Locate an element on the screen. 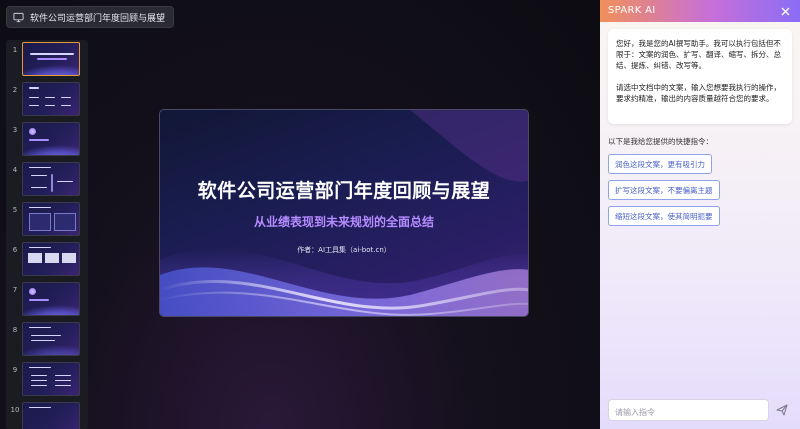 The height and width of the screenshot is (429, 800). shortcut-shorten-button: 缩短这段文案，使其简明扼要 is located at coordinates (664, 216).